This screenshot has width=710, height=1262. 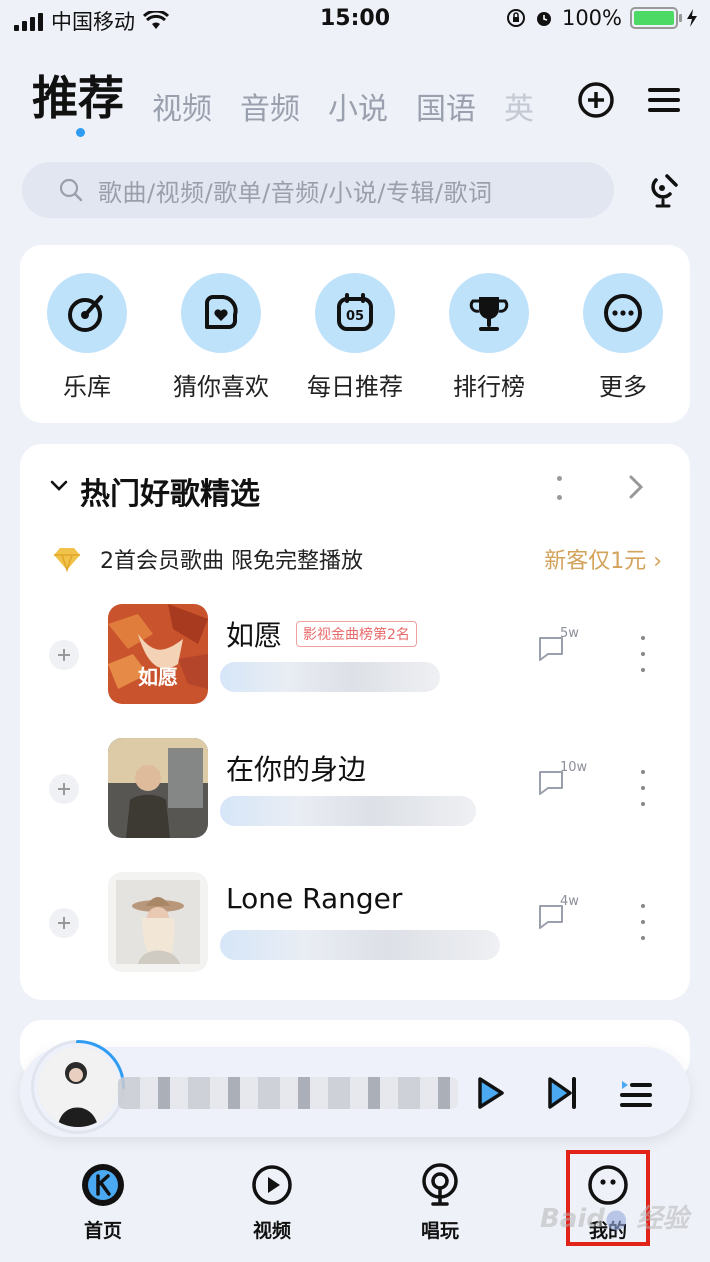 I want to click on top-tabs: 推荐 视频 音频 小说 国语 英, so click(x=292, y=95).